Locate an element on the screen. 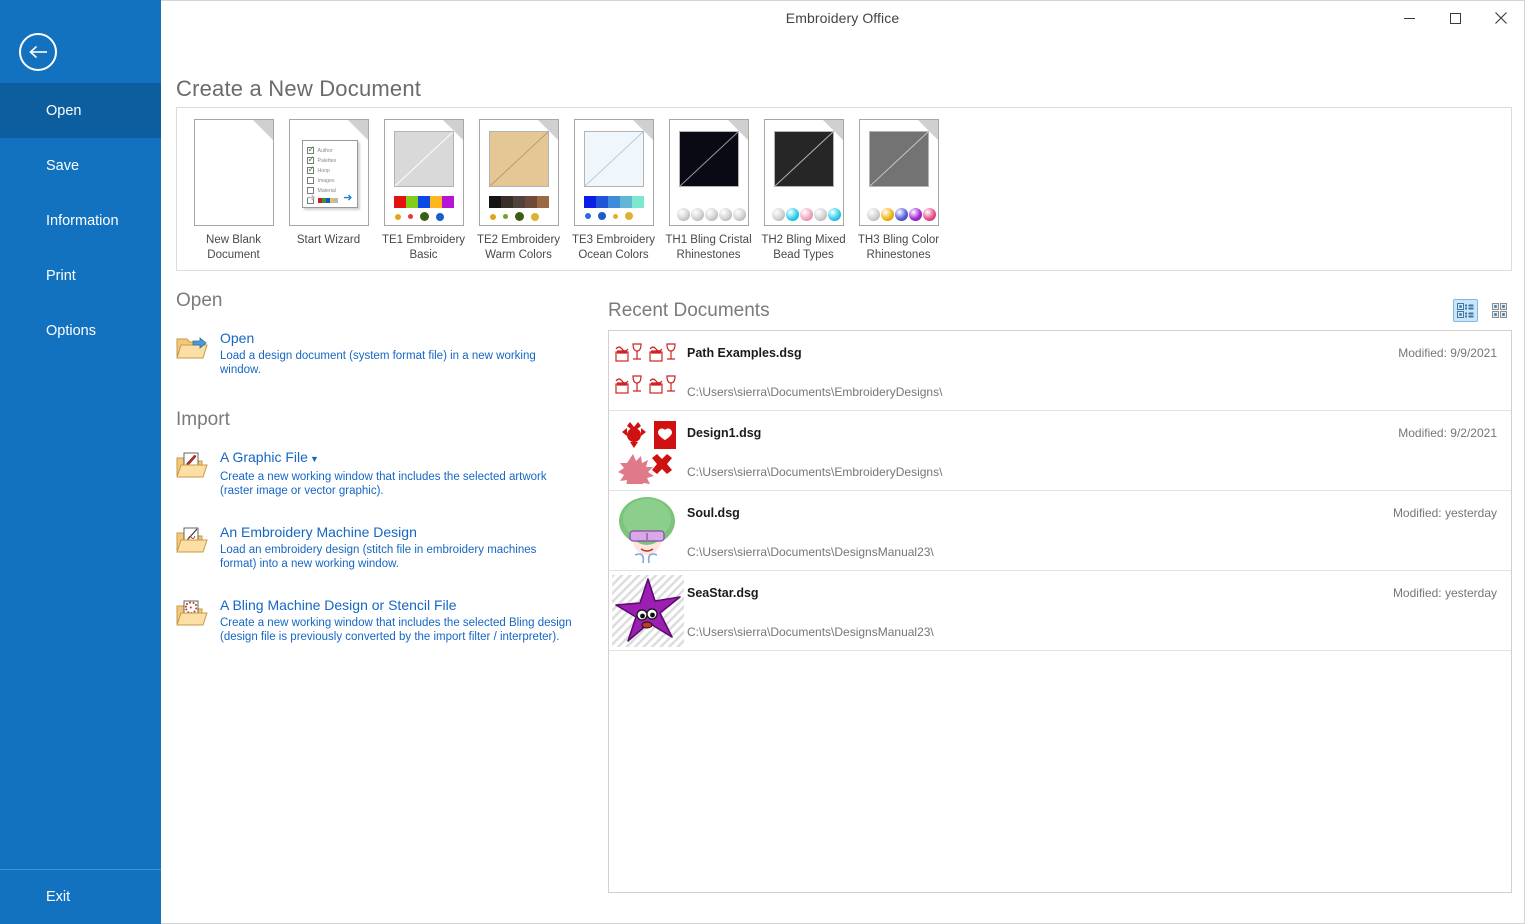 The height and width of the screenshot is (924, 1525). recent-document-name: Design1.dsg is located at coordinates (724, 433).